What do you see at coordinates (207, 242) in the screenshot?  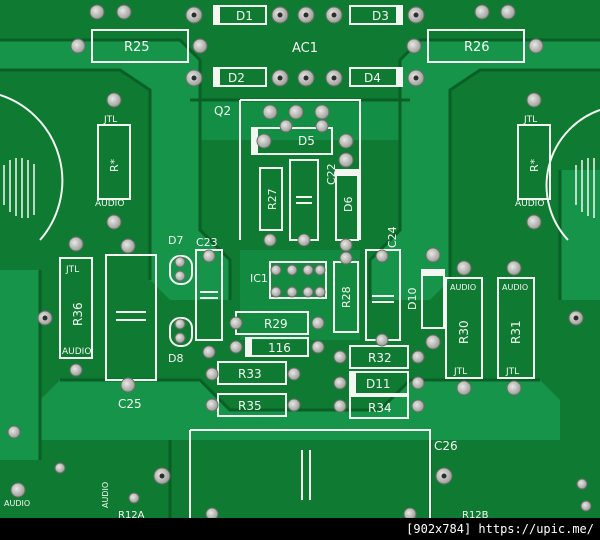 I see `label-c23: C23` at bounding box center [207, 242].